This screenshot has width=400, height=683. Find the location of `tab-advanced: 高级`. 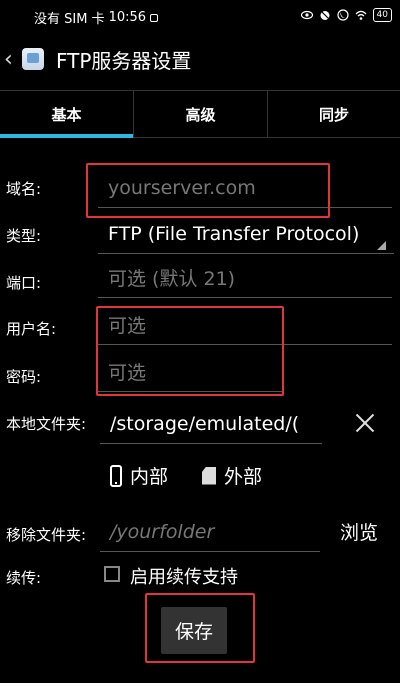

tab-advanced: 高级 is located at coordinates (200, 114).